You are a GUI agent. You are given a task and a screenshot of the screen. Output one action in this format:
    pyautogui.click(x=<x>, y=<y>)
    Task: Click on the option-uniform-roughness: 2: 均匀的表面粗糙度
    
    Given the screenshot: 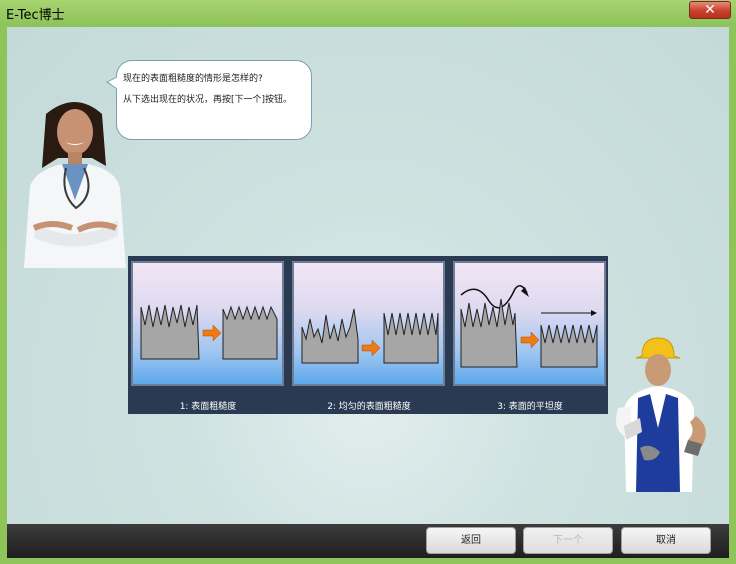 What is the action you would take?
    pyautogui.click(x=369, y=335)
    